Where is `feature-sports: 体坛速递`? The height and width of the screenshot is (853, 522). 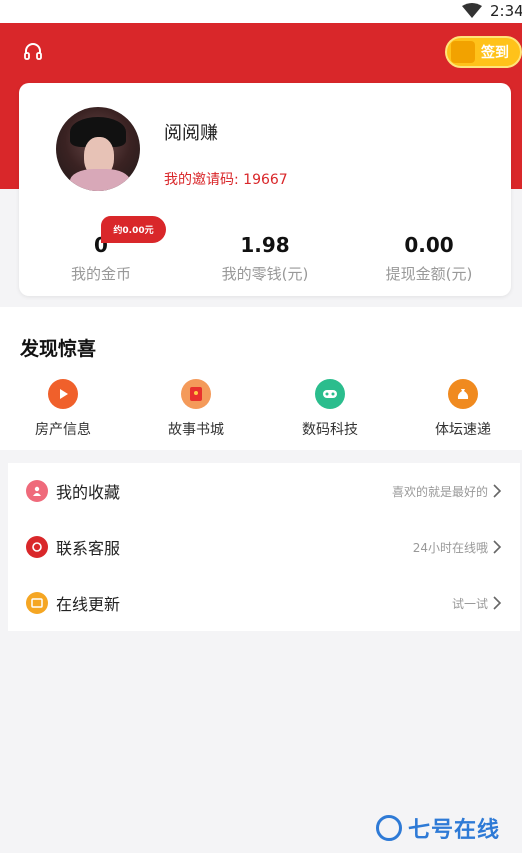 feature-sports: 体坛速递 is located at coordinates (463, 409).